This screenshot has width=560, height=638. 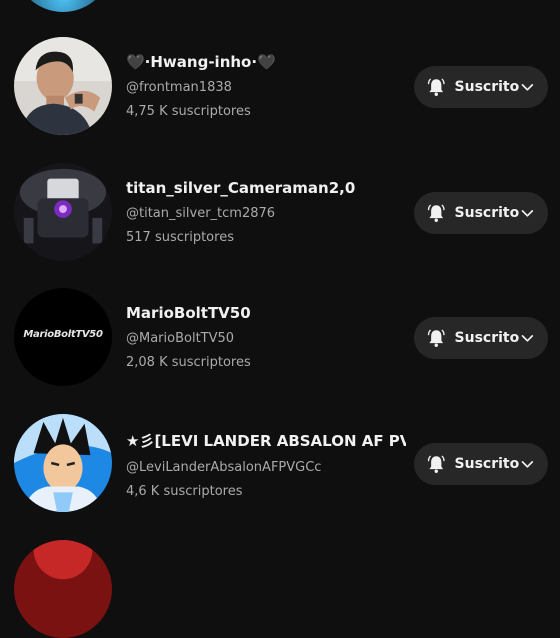 I want to click on avatar-logo-text: MarioBoltTV50, so click(x=63, y=334).